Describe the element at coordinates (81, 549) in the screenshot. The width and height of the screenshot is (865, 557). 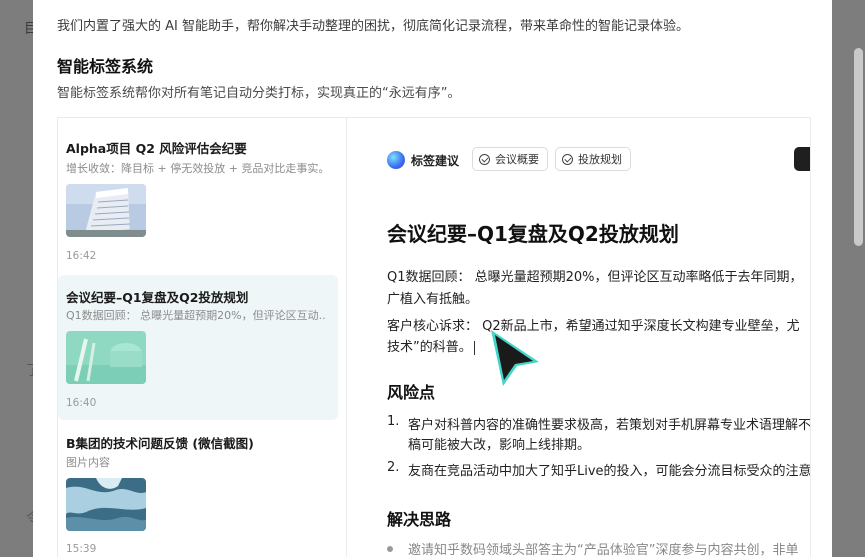
I see `note-time: 15:39` at that location.